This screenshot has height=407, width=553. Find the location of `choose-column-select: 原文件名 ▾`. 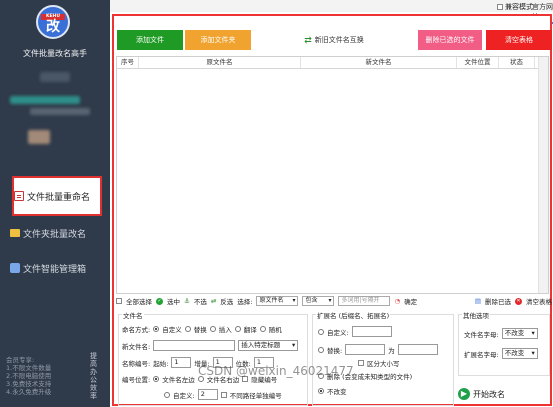

choose-column-select: 原文件名 ▾ is located at coordinates (277, 301).